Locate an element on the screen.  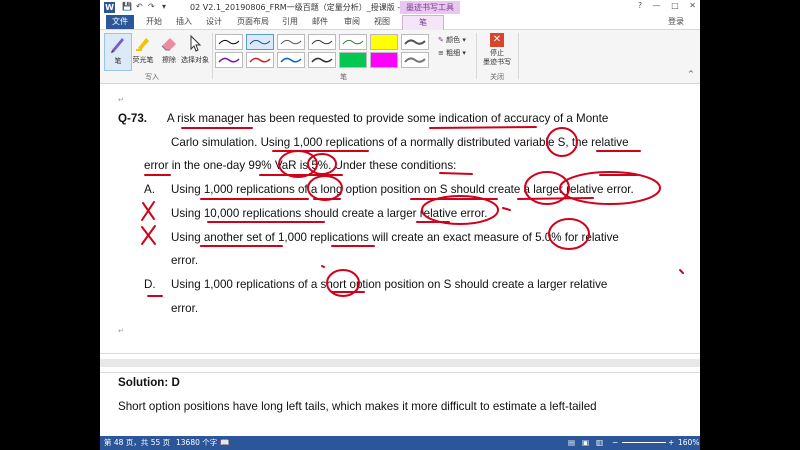
tab-view: 视图 is located at coordinates (382, 22).